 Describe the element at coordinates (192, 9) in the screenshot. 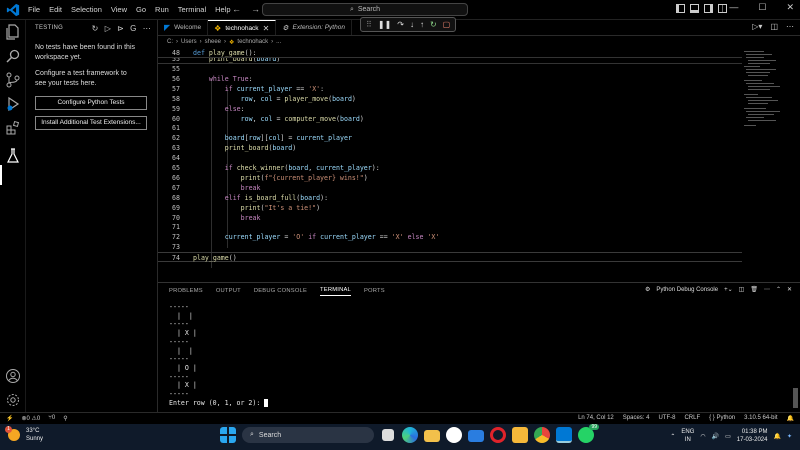

I see `menu-terminal: Terminal` at that location.